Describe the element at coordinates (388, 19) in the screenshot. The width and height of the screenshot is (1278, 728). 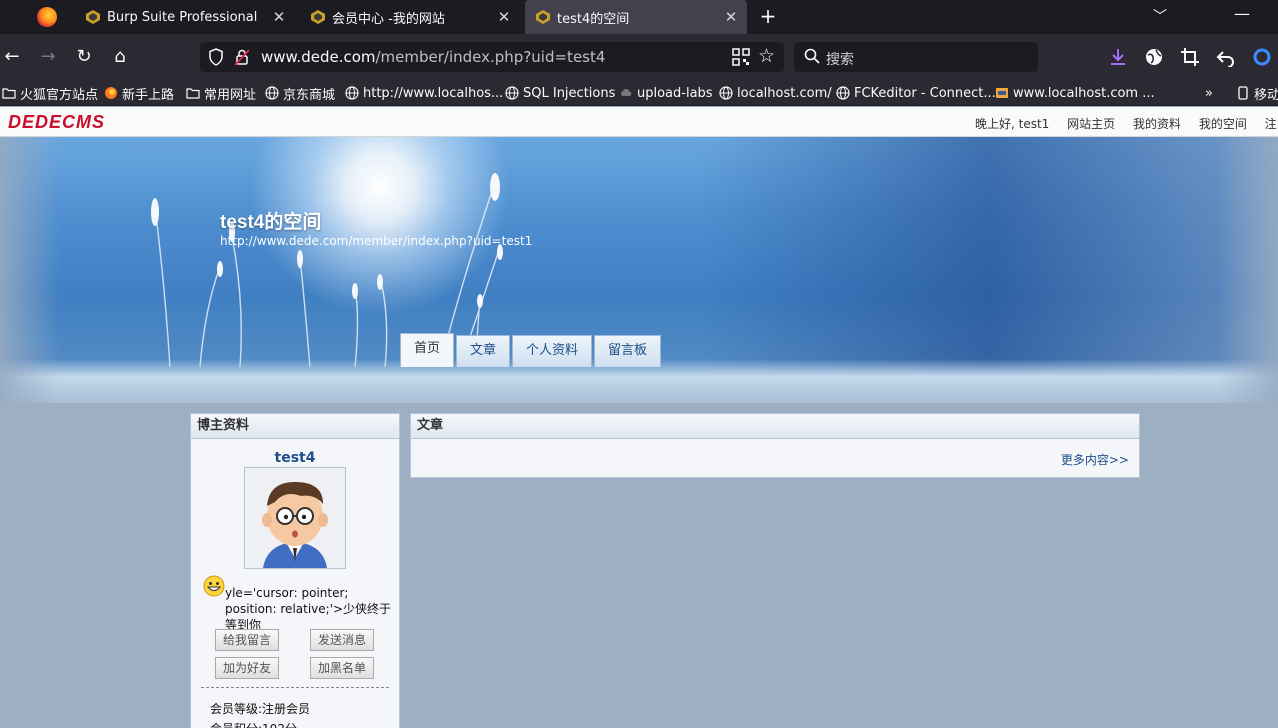
I see `tab-label: 会员中心 -我的网站` at that location.